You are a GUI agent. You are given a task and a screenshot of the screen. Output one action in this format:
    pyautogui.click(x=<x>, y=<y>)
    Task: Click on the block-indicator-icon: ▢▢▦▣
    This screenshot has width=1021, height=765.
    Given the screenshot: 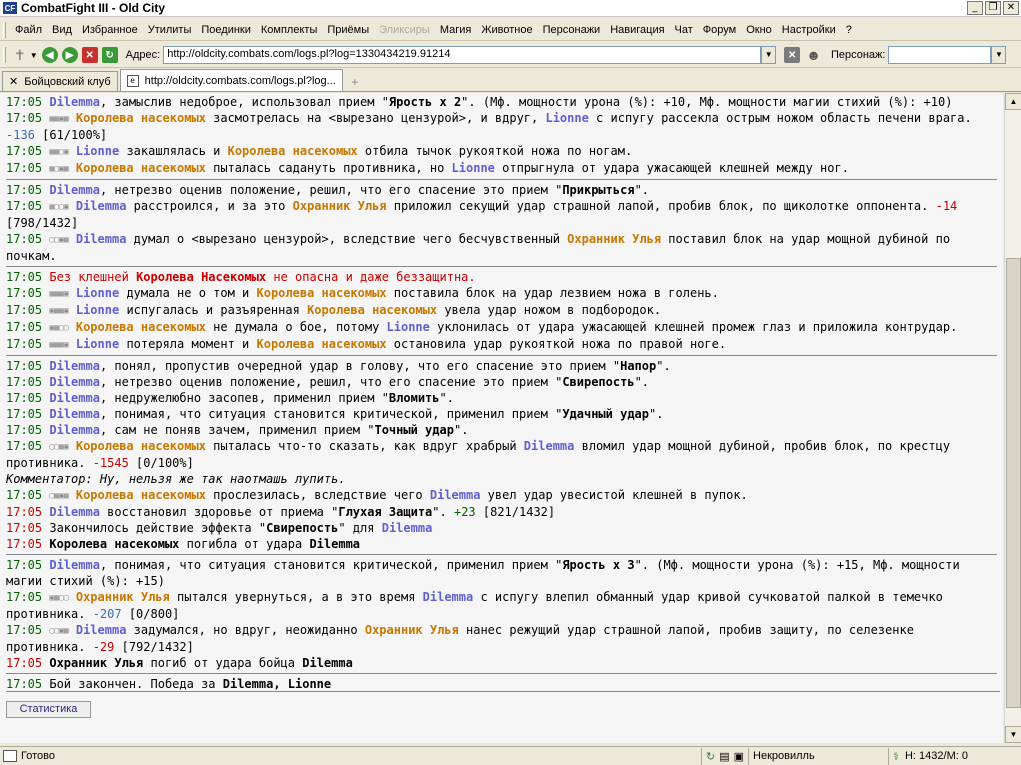 What is the action you would take?
    pyautogui.click(x=59, y=446)
    